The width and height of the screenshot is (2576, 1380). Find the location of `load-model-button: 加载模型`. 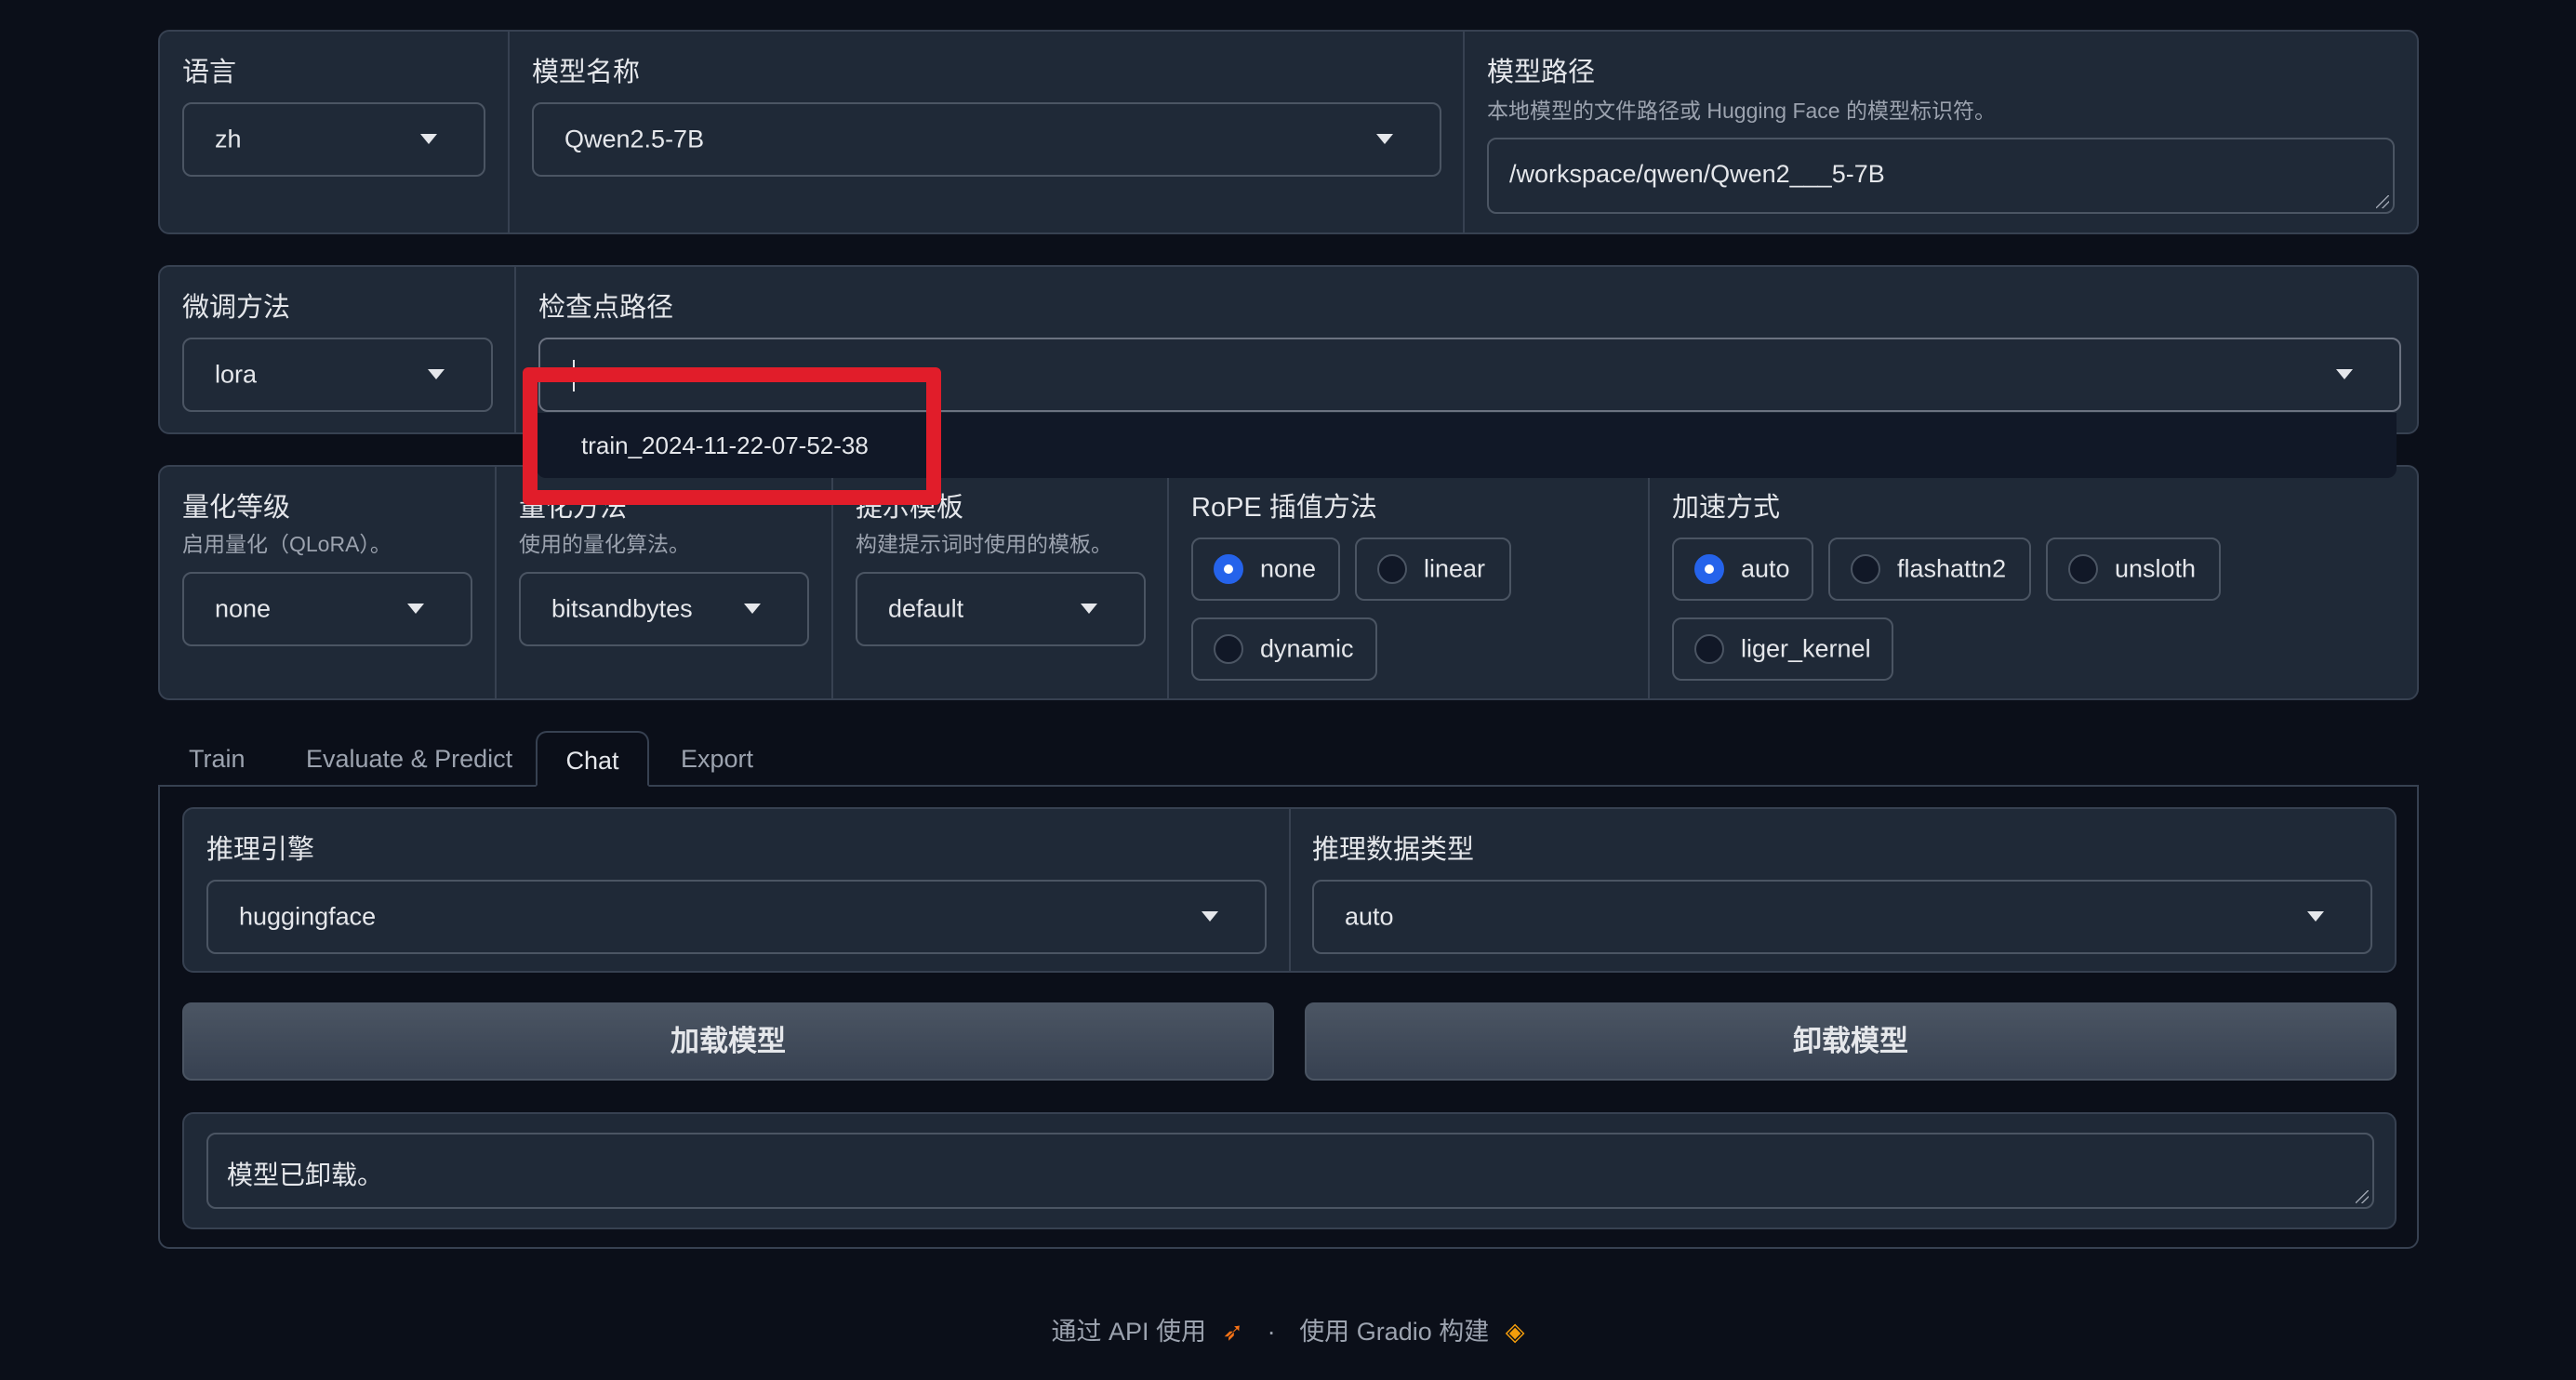

load-model-button: 加载模型 is located at coordinates (728, 1041).